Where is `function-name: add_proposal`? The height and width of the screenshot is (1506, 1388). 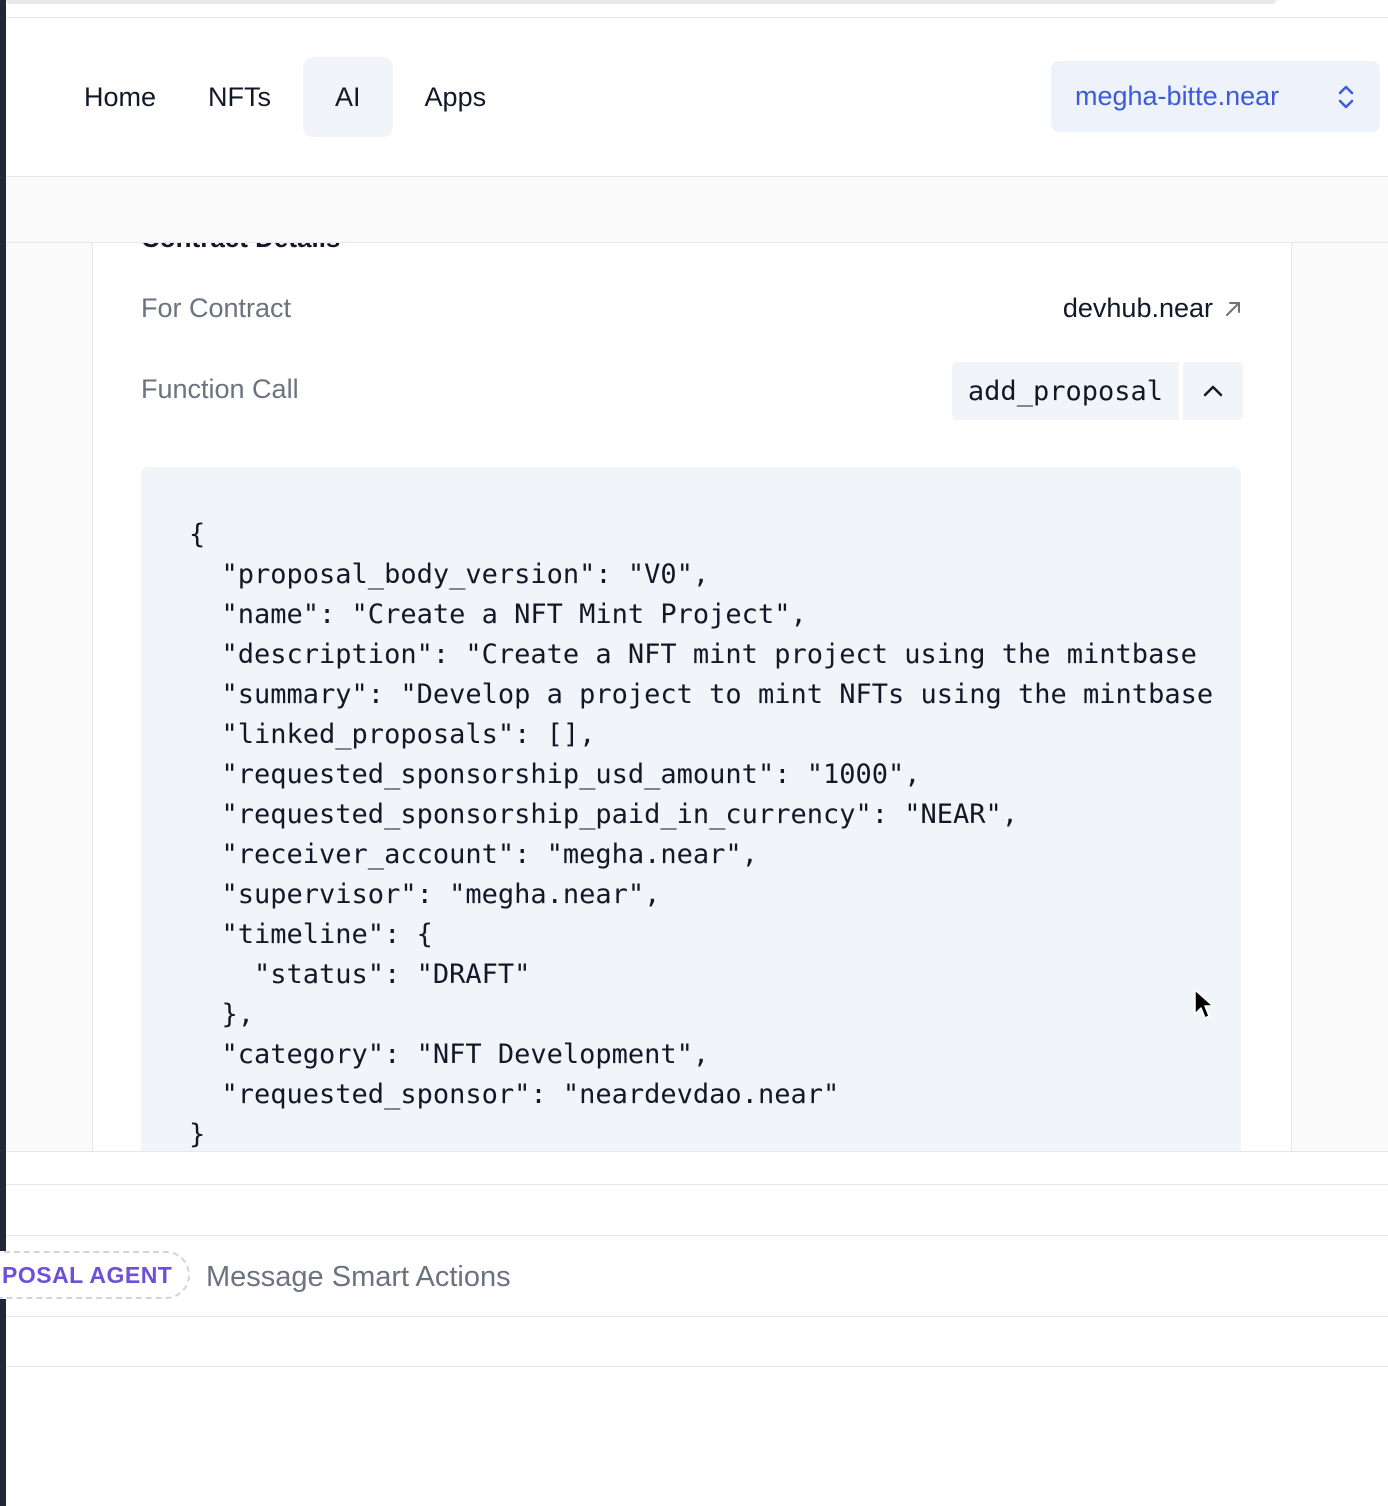 function-name: add_proposal is located at coordinates (1065, 391).